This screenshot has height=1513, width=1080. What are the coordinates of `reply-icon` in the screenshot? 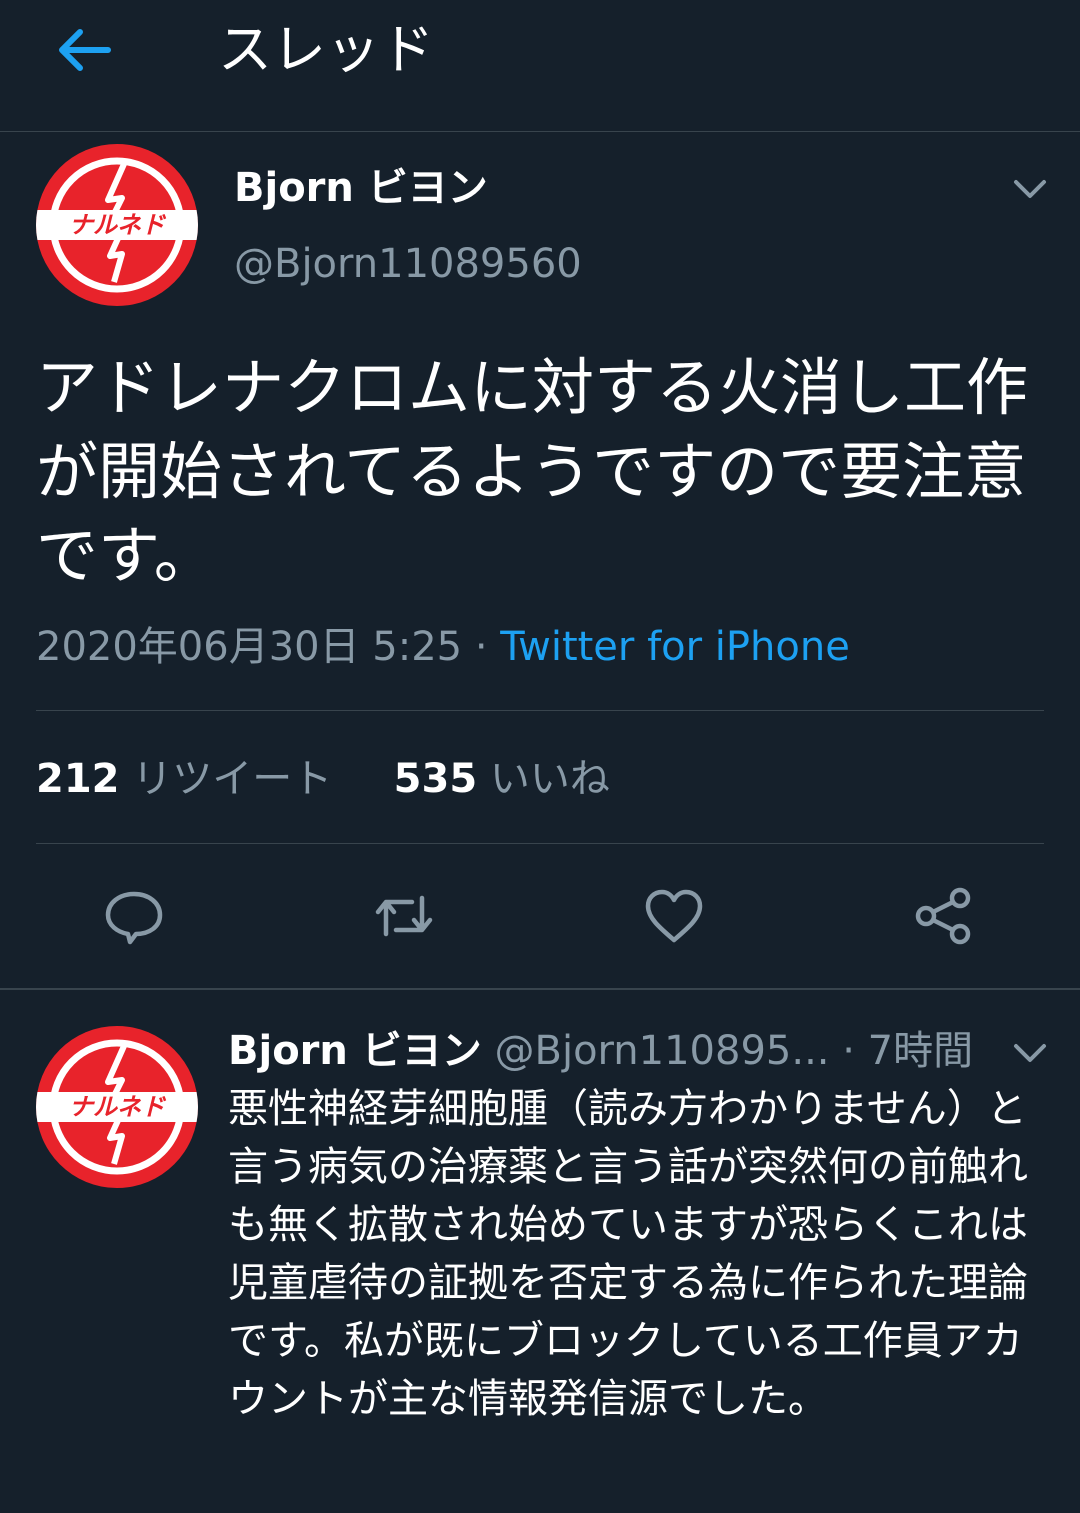 It's located at (134, 918).